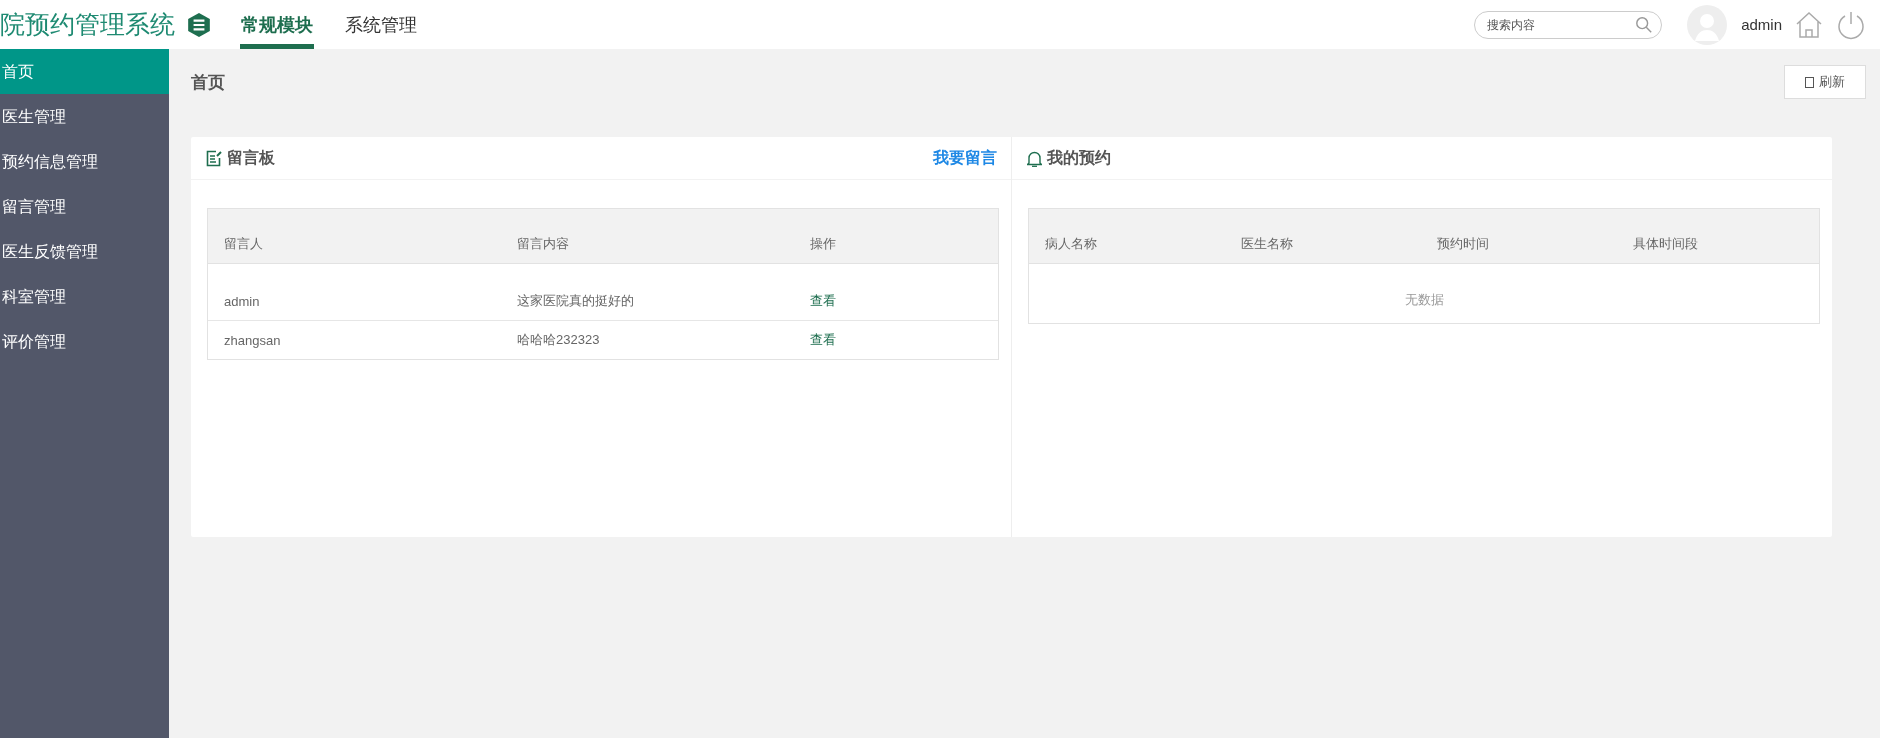  I want to click on column-header: 操作, so click(823, 244).